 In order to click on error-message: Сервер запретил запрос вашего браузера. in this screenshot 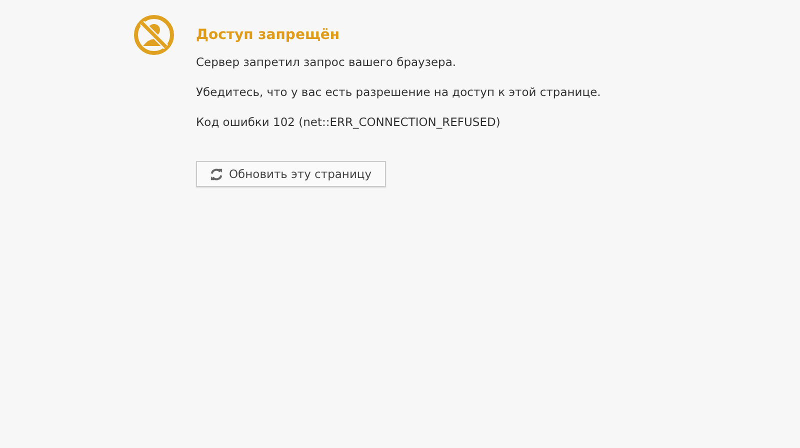, I will do `click(326, 62)`.